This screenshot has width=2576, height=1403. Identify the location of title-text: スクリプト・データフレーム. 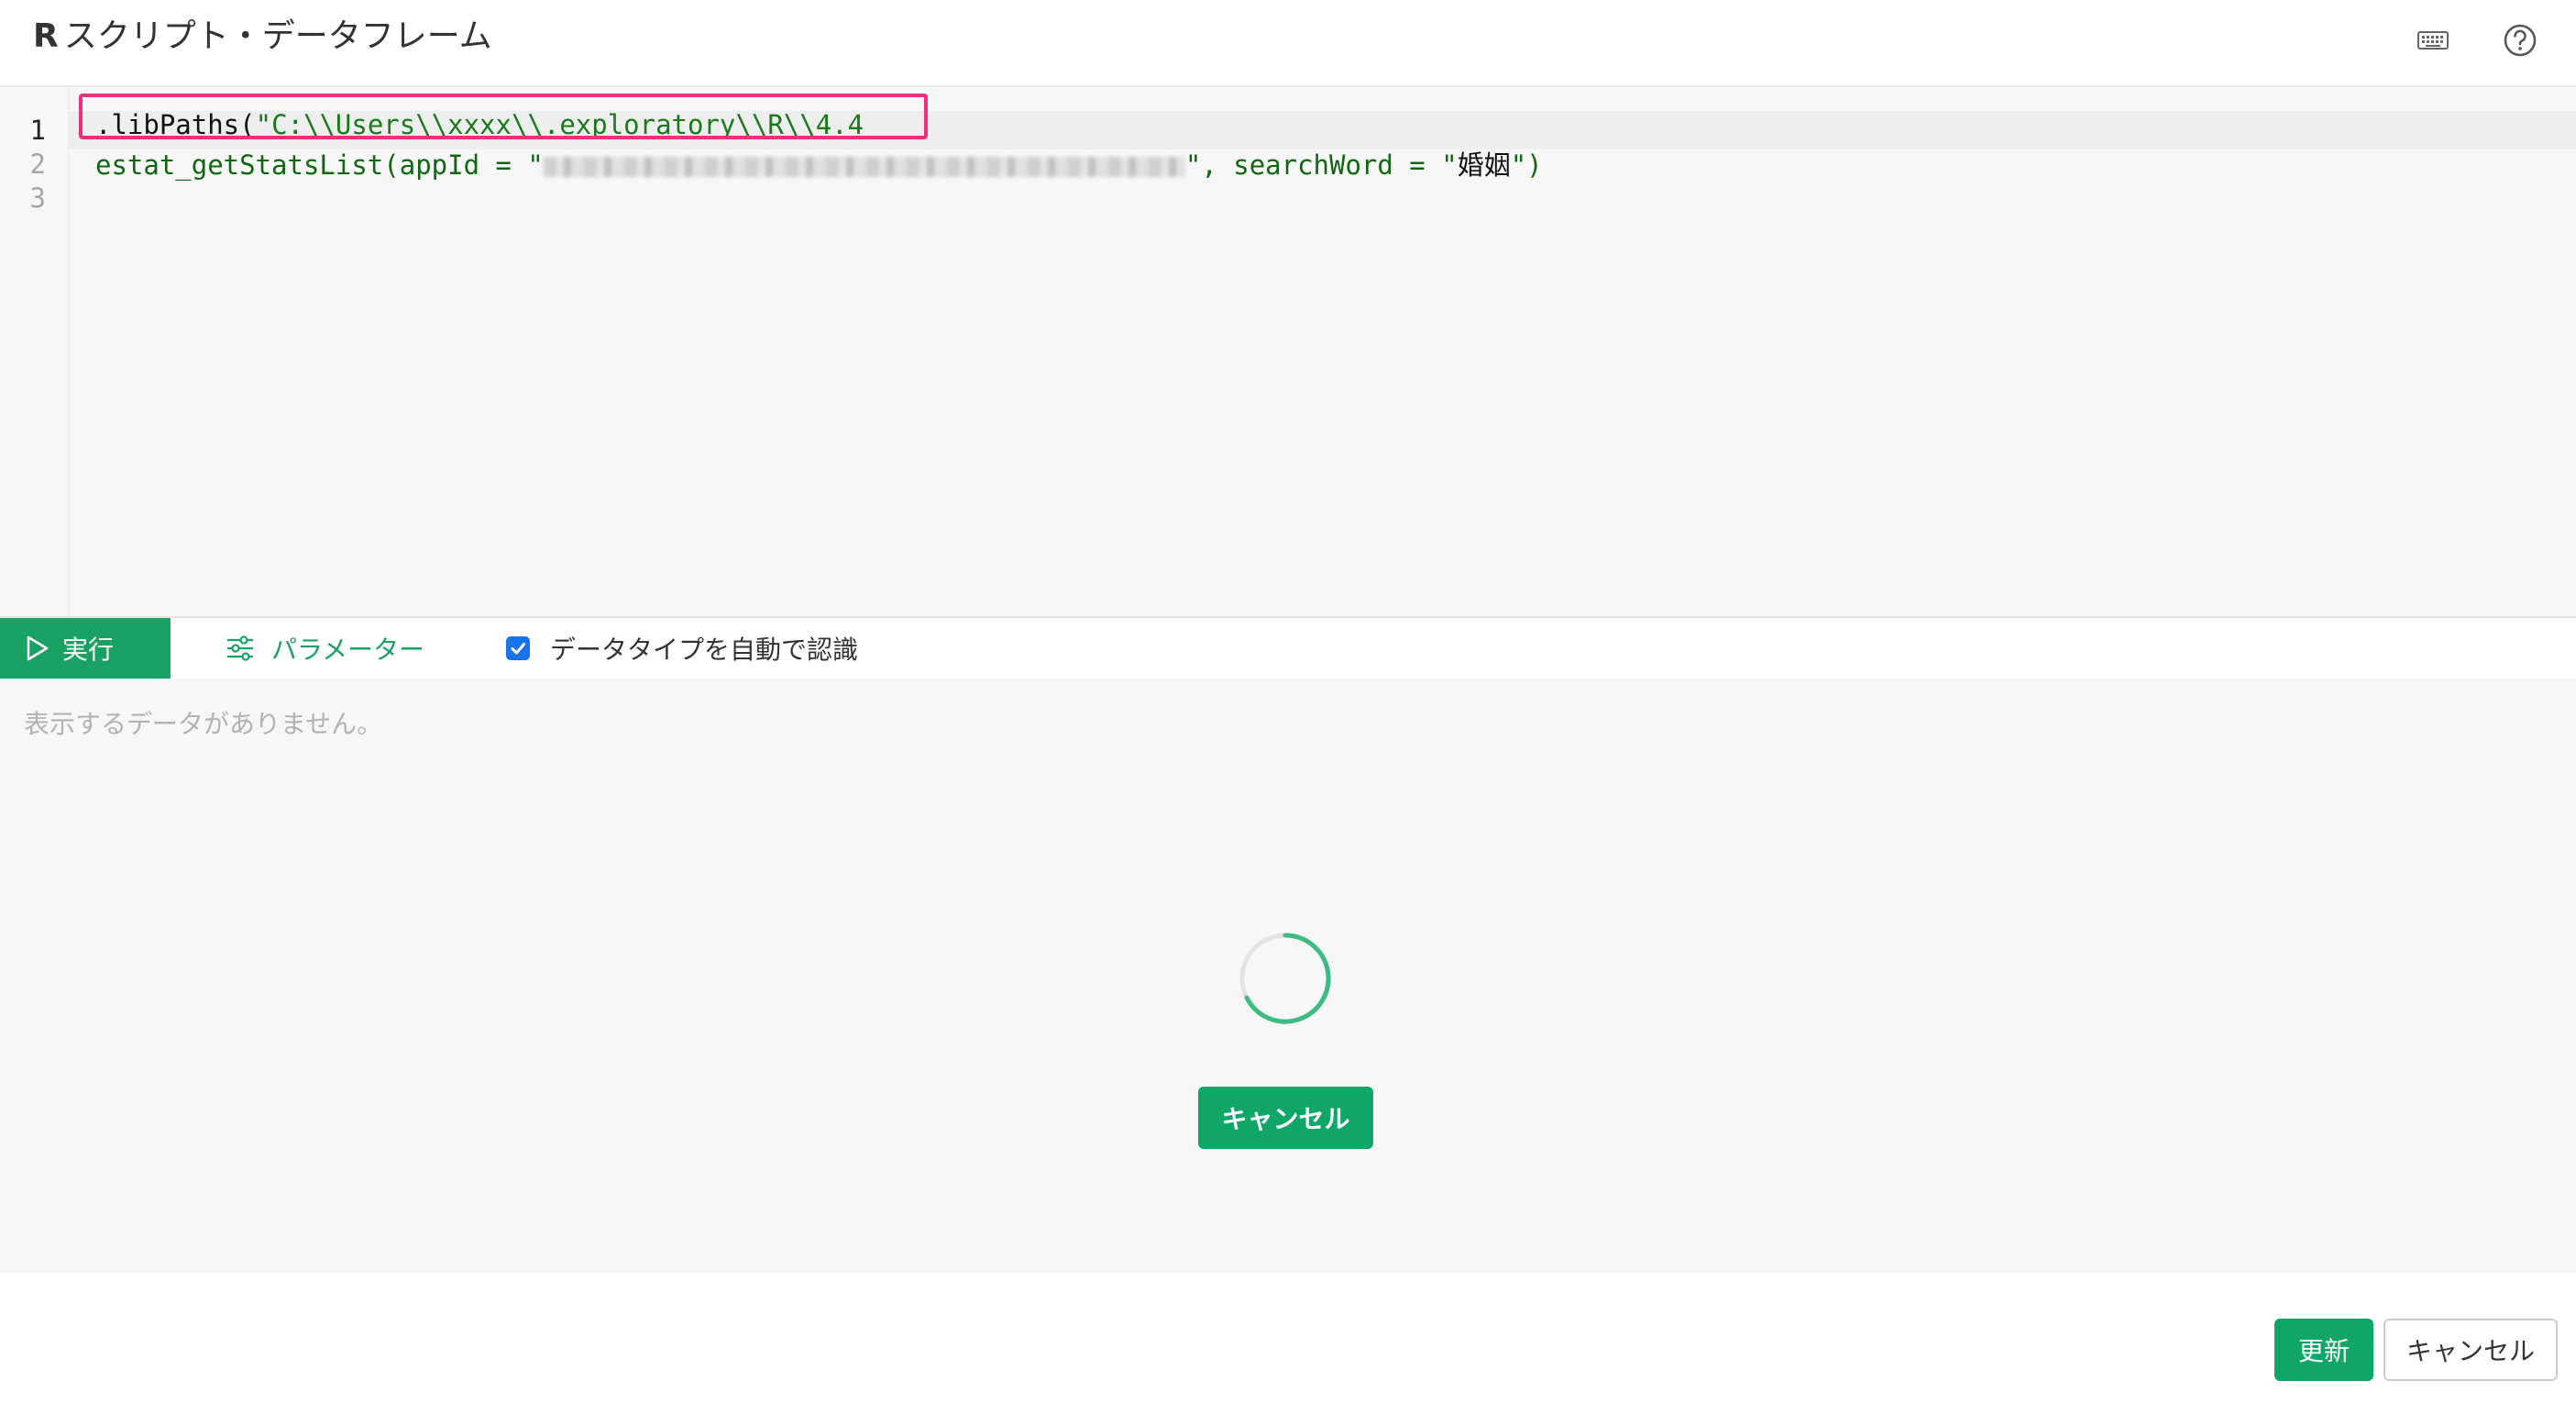
(277, 36).